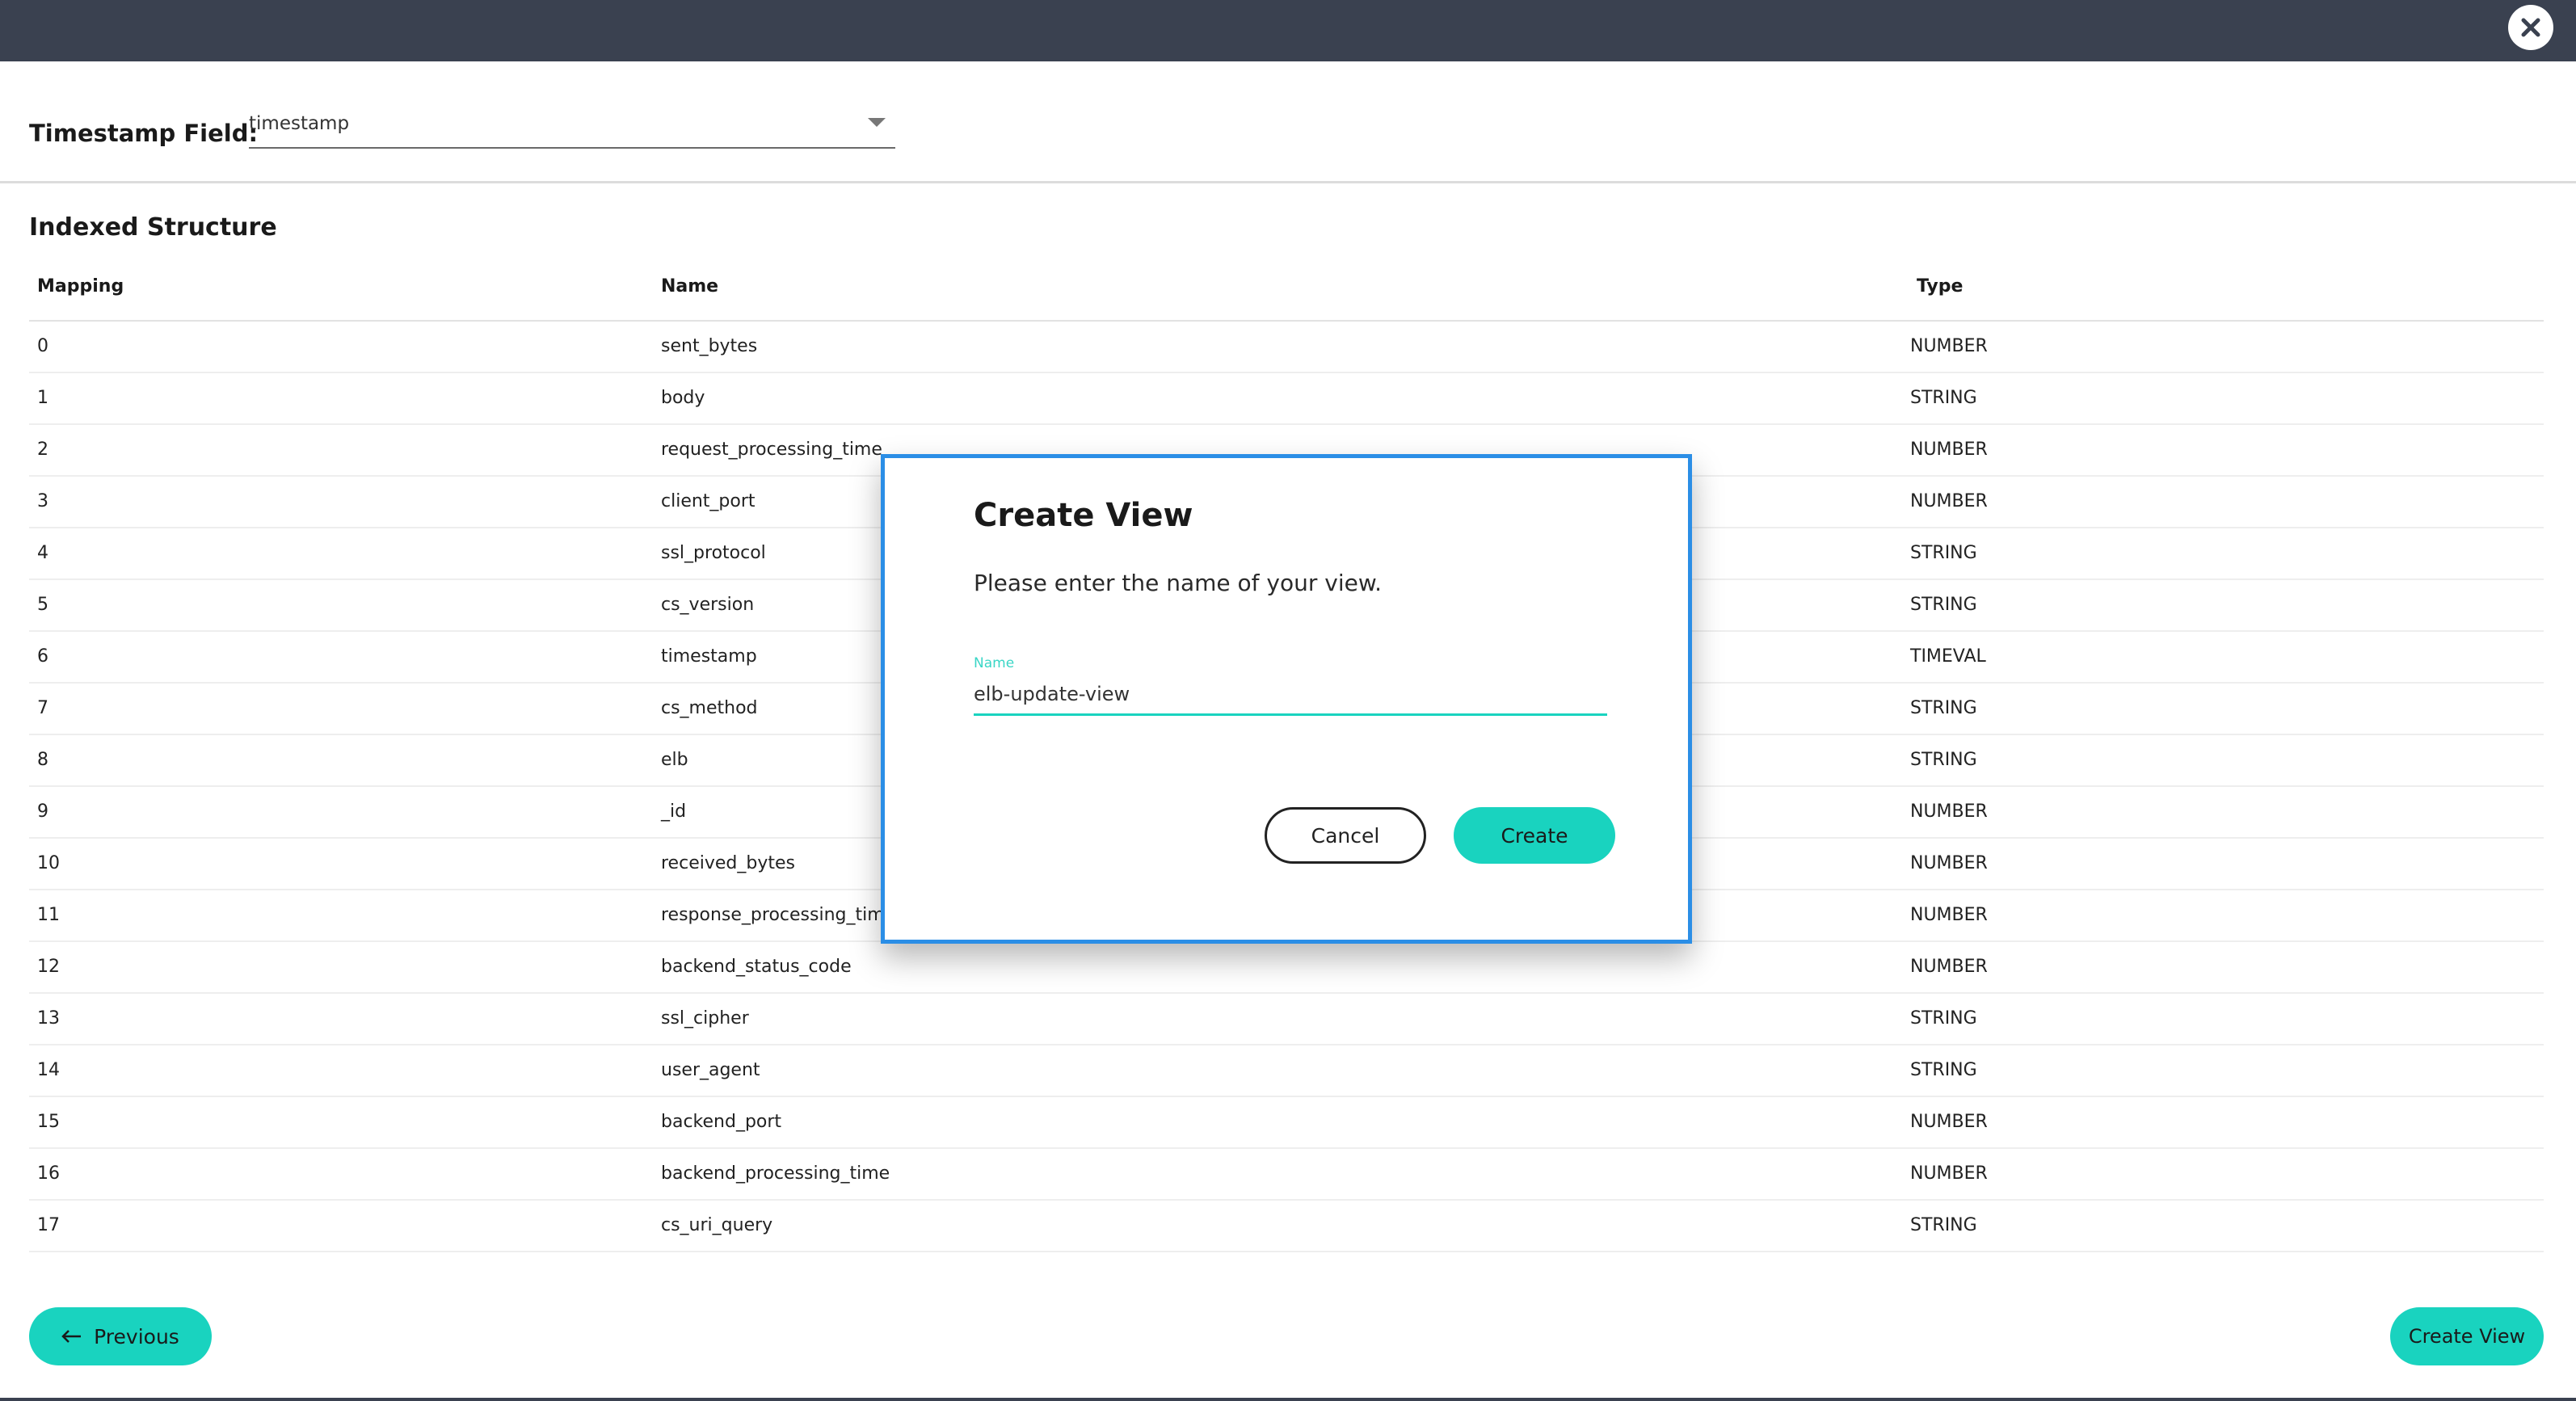  What do you see at coordinates (2467, 1336) in the screenshot?
I see `create-view-button: Create View` at bounding box center [2467, 1336].